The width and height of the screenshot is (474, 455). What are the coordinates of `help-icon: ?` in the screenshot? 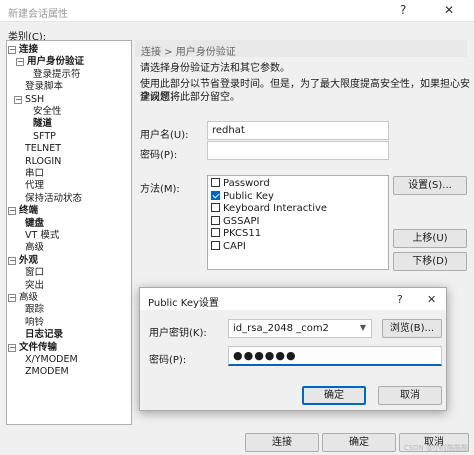 It's located at (403, 10).